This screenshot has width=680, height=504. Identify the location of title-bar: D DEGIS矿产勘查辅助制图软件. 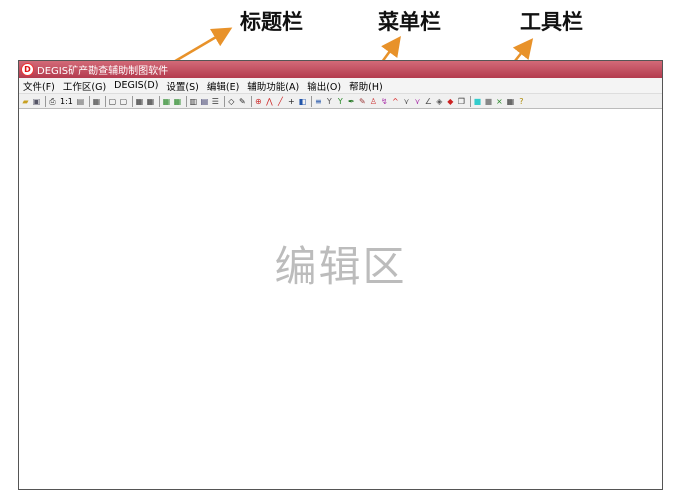
(340, 69).